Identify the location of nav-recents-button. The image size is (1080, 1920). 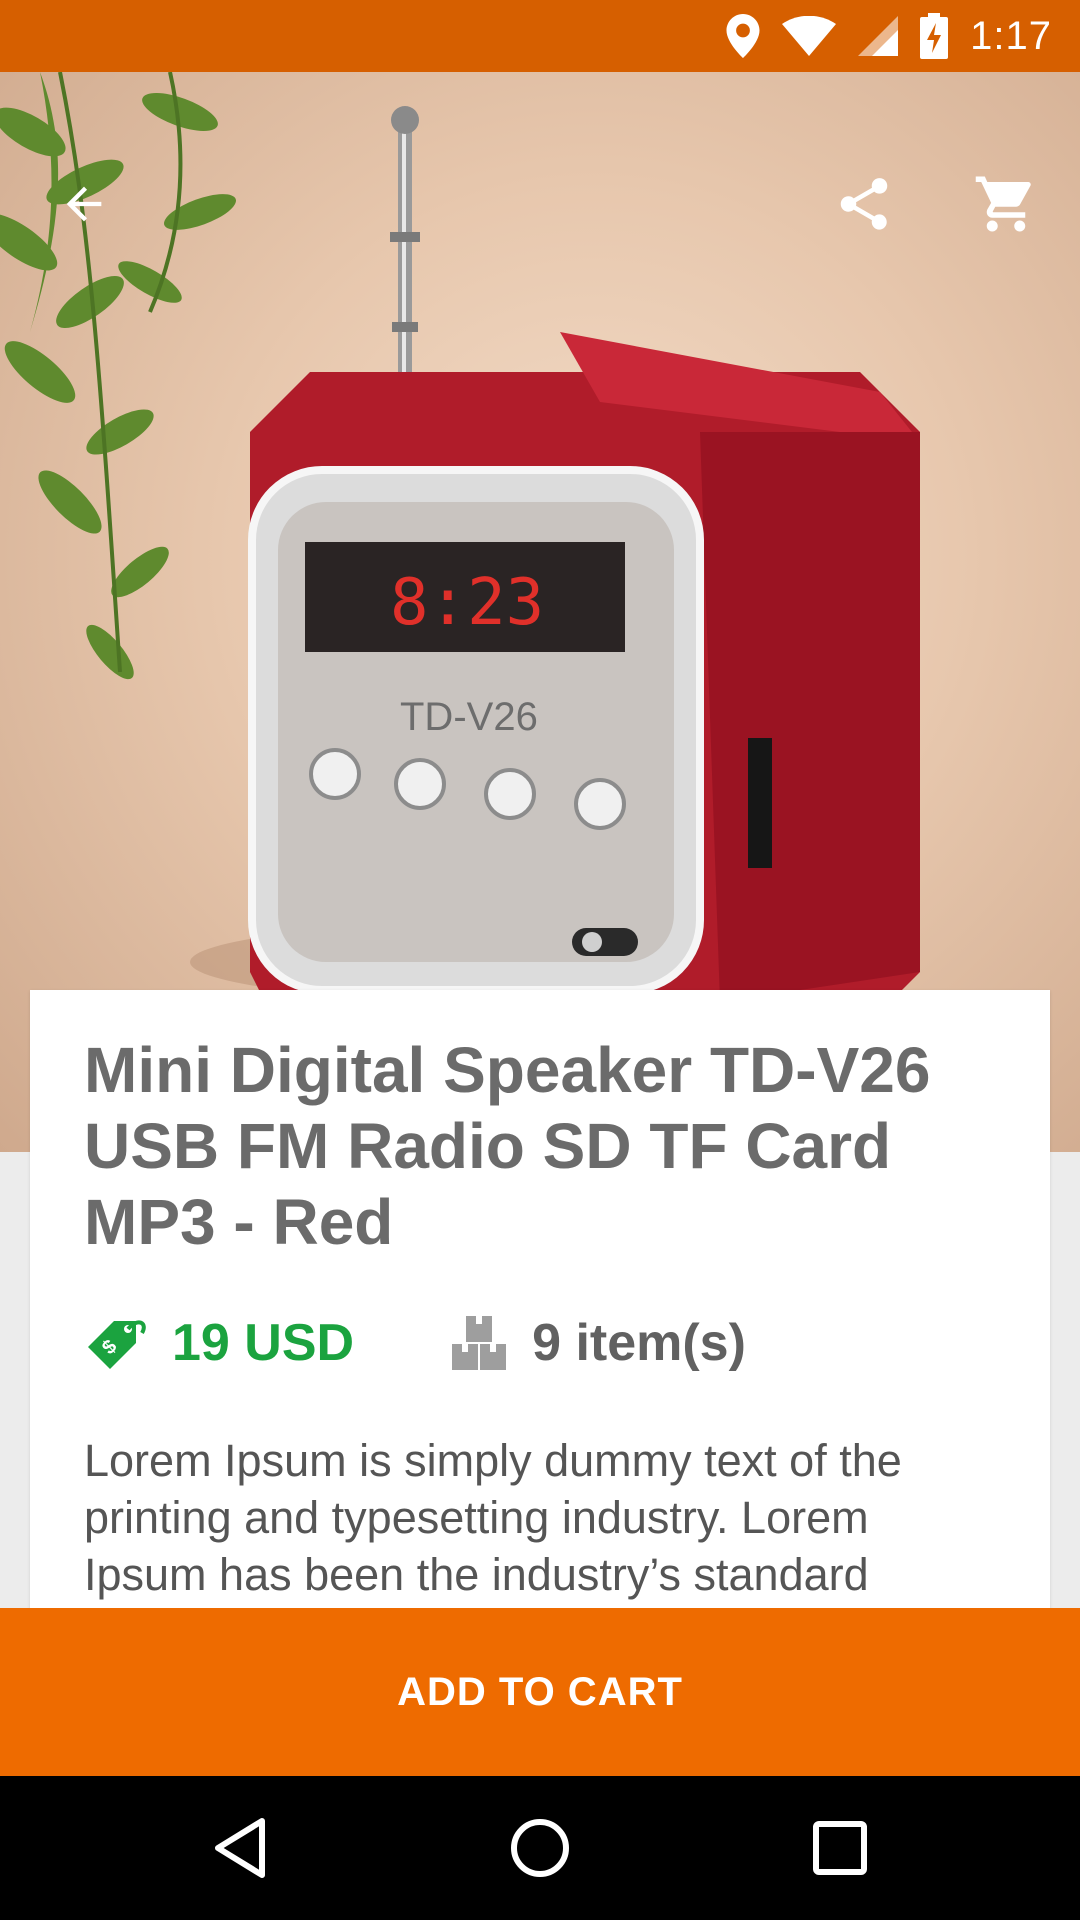
(840, 1848).